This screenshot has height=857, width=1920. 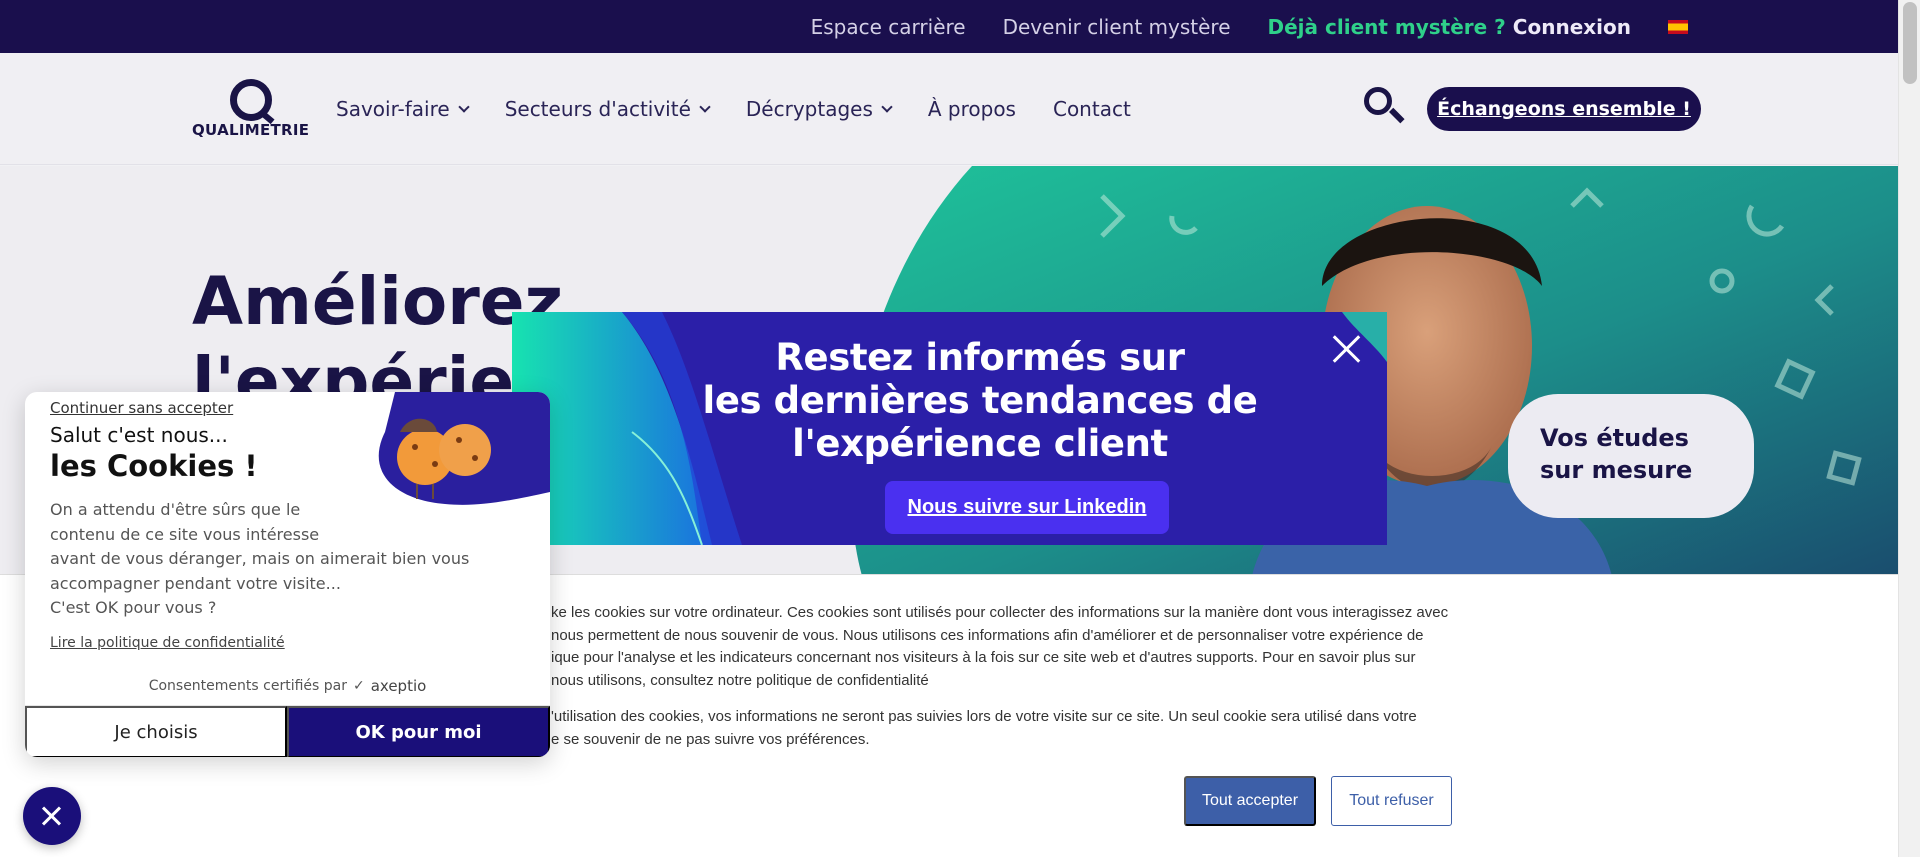 I want to click on qualimetrie-logo: QUALIMETRIE, so click(x=253, y=109).